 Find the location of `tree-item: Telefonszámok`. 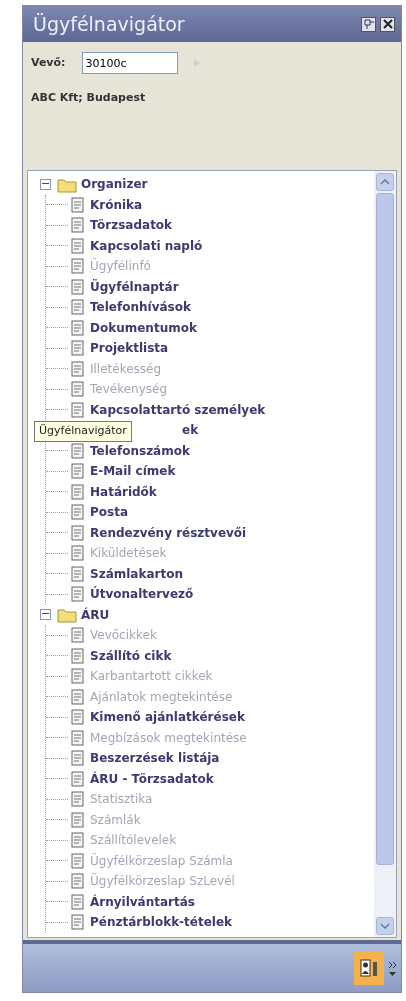

tree-item: Telefonszámok is located at coordinates (140, 450).